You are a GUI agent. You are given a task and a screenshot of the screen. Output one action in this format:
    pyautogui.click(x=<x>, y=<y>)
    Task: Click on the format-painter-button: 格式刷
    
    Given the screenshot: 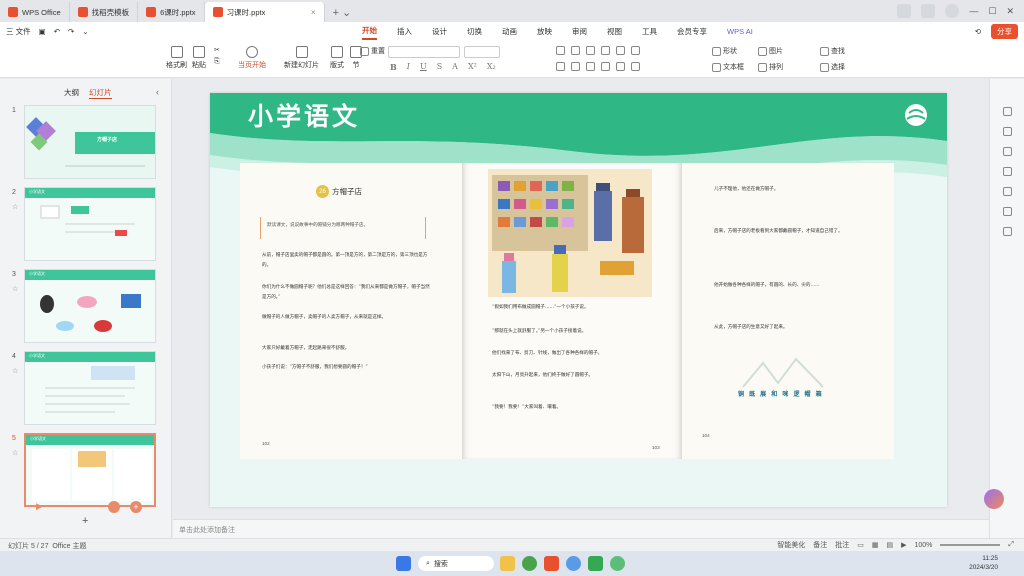 What is the action you would take?
    pyautogui.click(x=176, y=58)
    